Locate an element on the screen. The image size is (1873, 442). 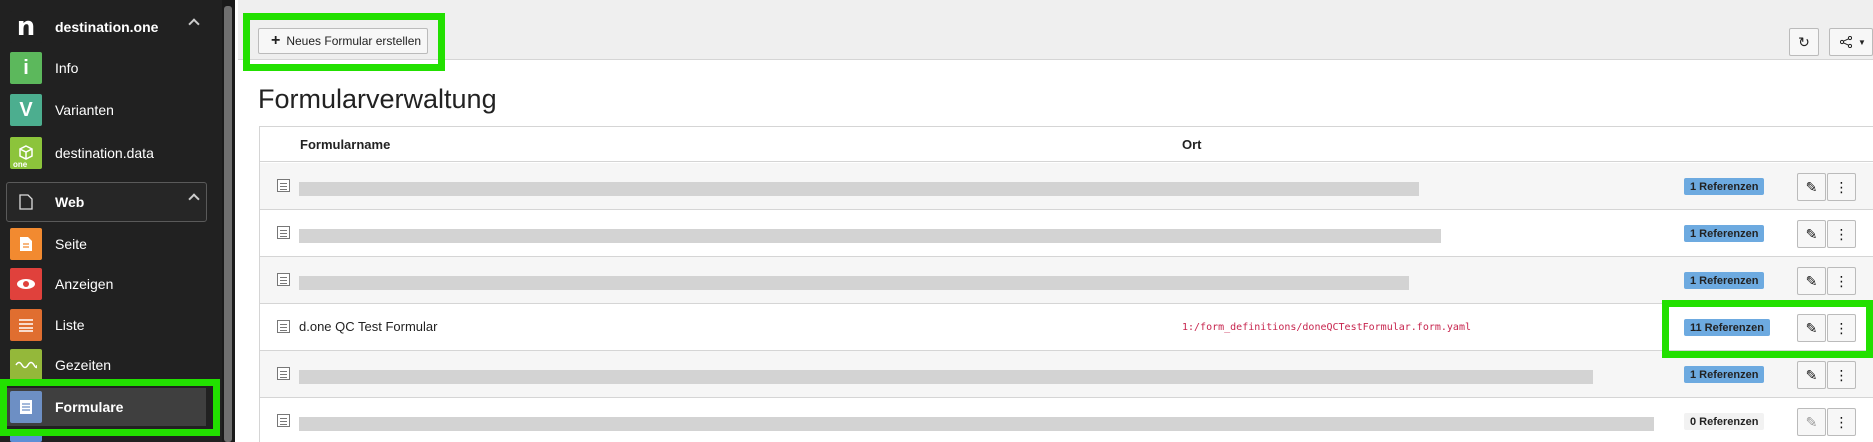
document-icon is located at coordinates (26, 202).